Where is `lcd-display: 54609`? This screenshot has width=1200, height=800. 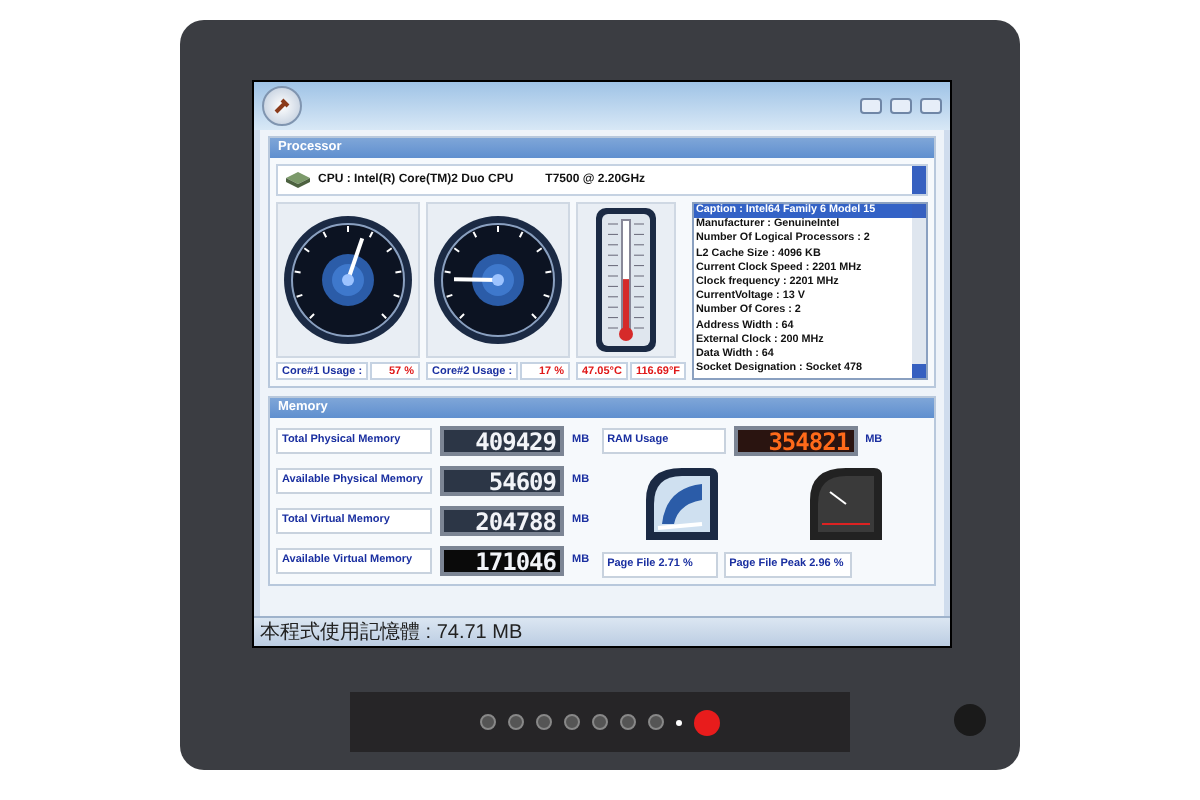 lcd-display: 54609 is located at coordinates (502, 480).